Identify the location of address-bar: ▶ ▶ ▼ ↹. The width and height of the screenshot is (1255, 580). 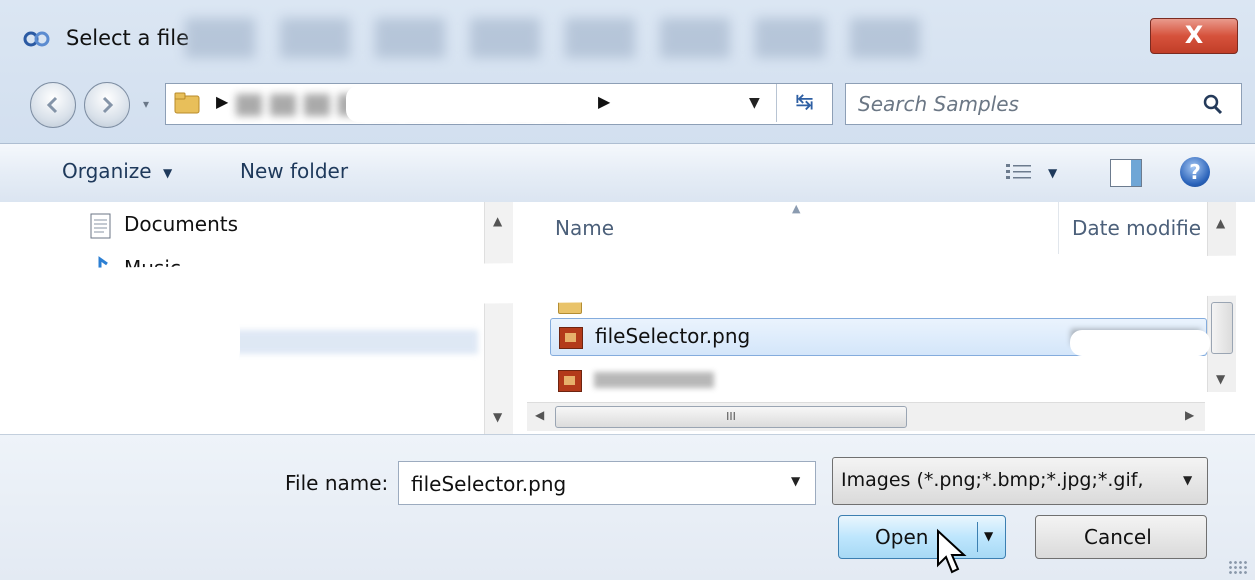
(499, 104).